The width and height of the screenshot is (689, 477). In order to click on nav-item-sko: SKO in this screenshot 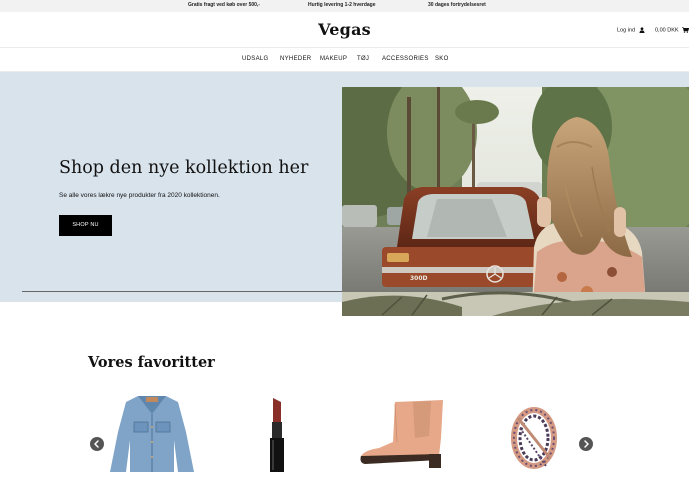, I will do `click(442, 59)`.